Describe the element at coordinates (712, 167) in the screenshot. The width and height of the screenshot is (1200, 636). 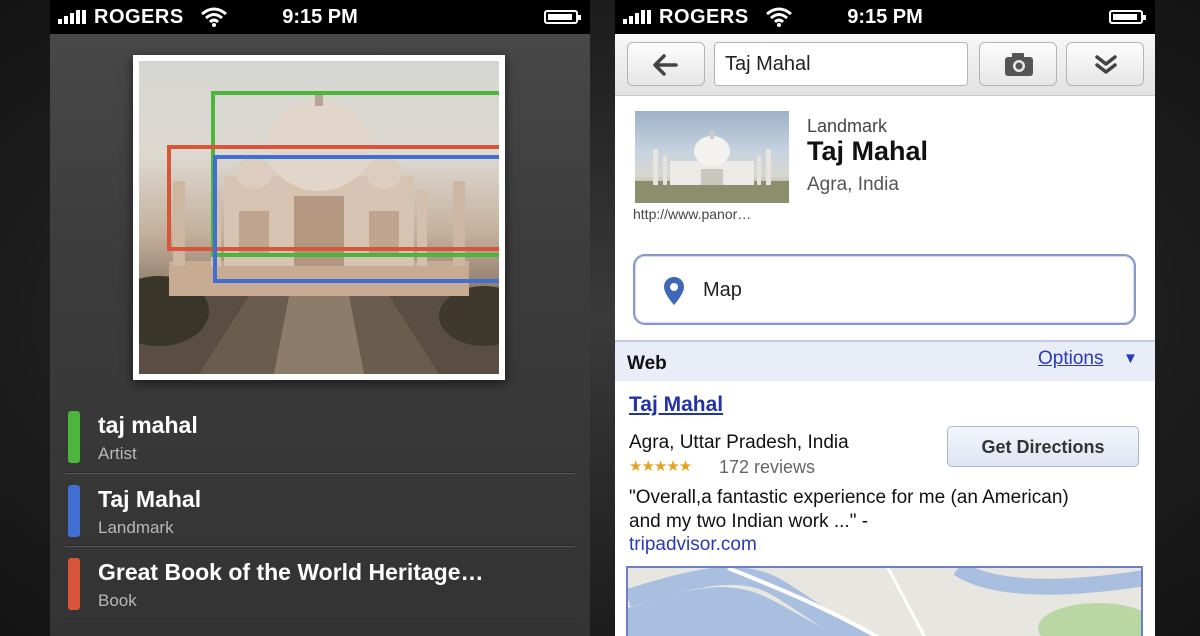
I see `taj-mahal-thumbnail` at that location.